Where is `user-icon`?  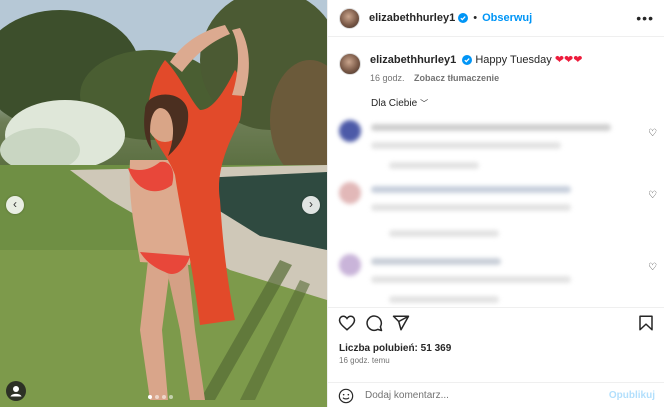 user-icon is located at coordinates (16, 391).